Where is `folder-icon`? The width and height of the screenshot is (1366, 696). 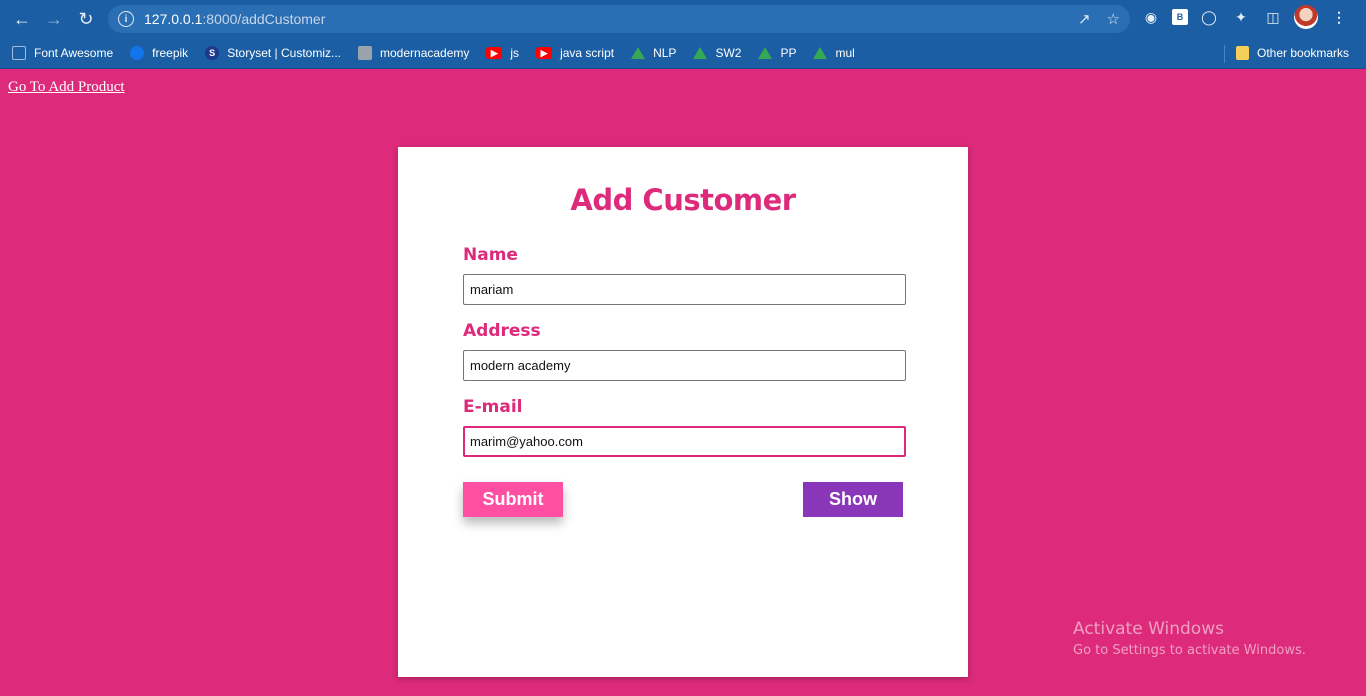 folder-icon is located at coordinates (1242, 53).